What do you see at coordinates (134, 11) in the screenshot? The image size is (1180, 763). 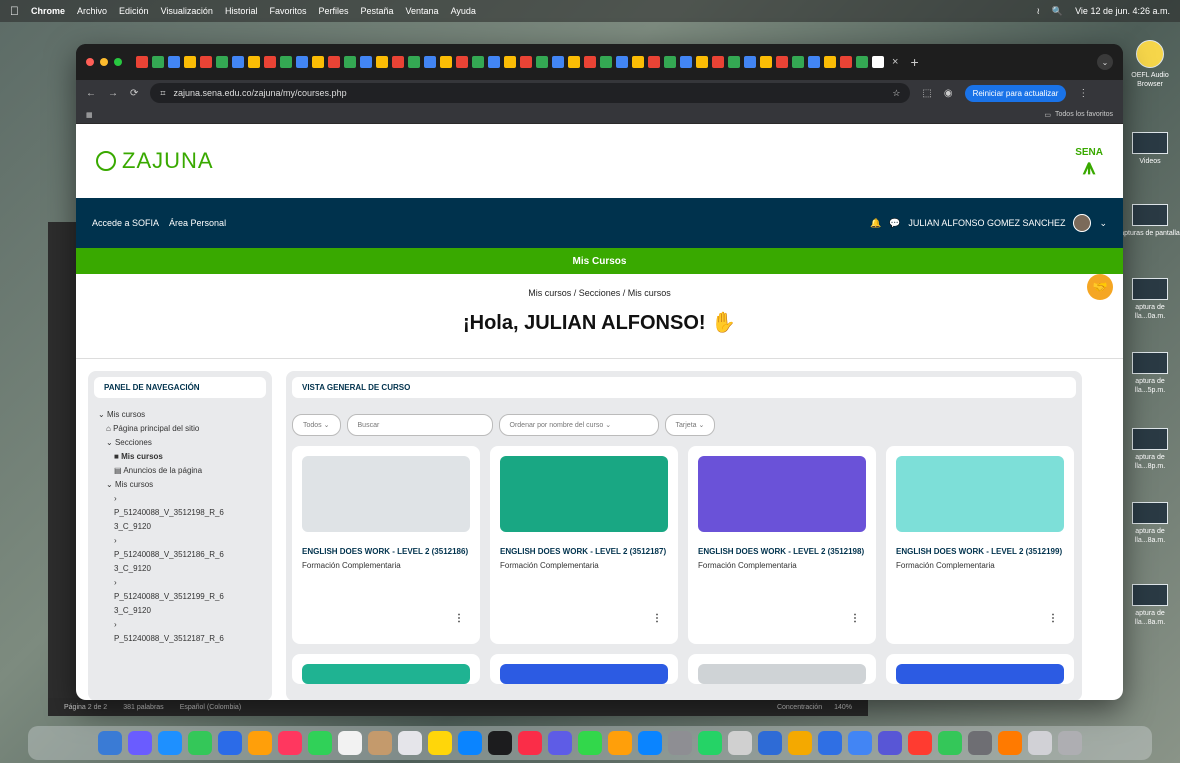 I see `menubar-item-edicion: Edición` at bounding box center [134, 11].